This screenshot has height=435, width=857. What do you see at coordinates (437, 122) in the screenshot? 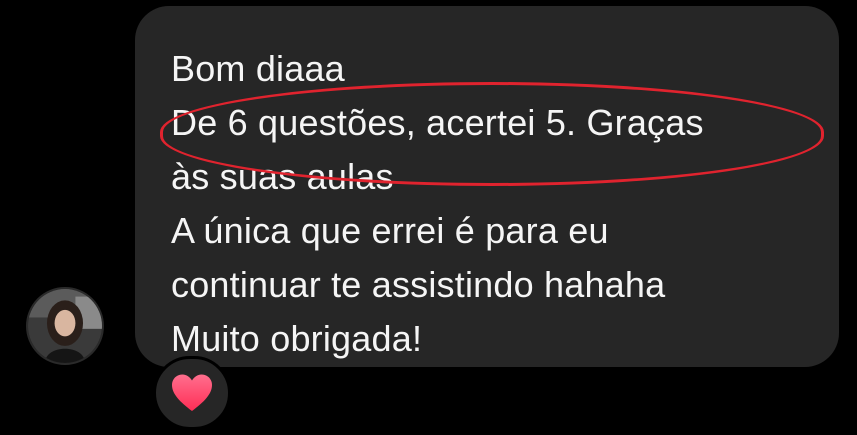
I see `message-line: De 6 questões, acertei 5. Graças` at bounding box center [437, 122].